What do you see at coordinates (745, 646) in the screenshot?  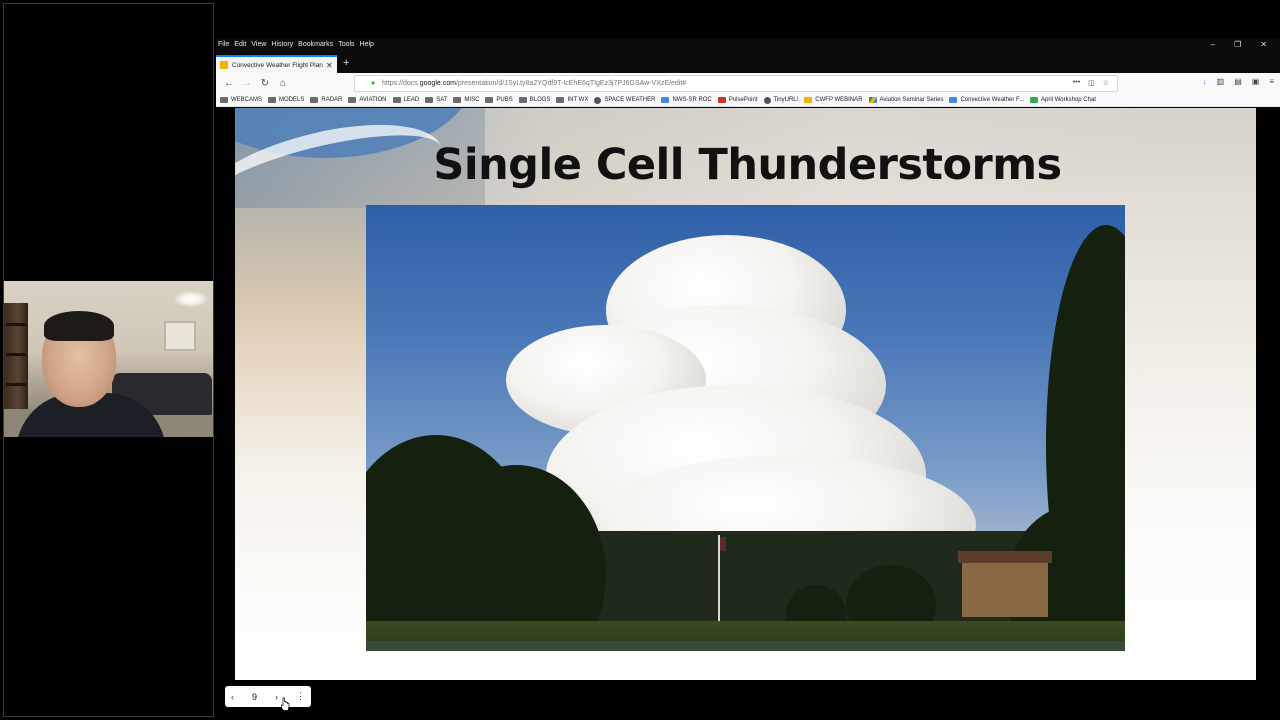 I see `pond` at bounding box center [745, 646].